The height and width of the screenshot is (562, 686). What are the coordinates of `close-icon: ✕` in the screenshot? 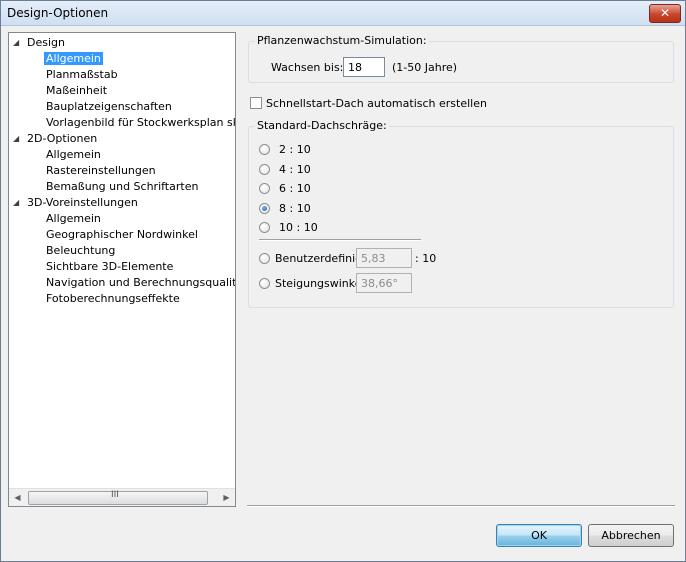 It's located at (665, 13).